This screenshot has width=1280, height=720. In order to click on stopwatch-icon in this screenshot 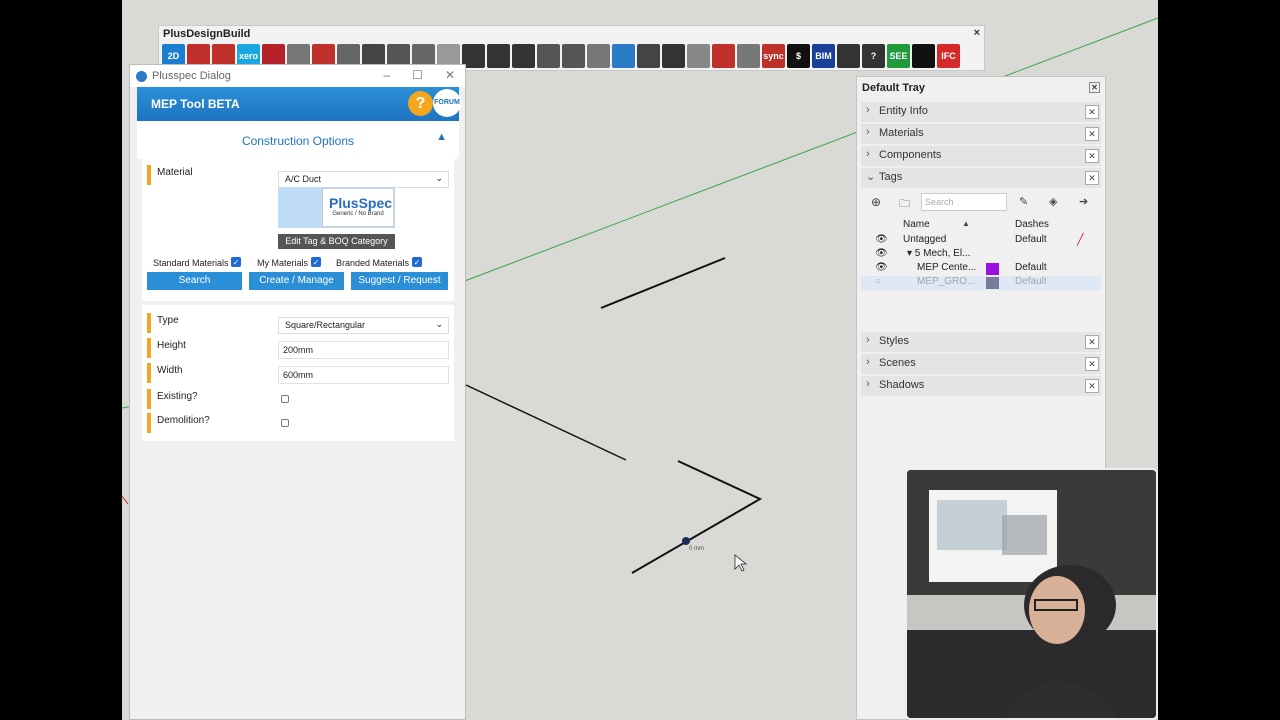, I will do `click(923, 56)`.